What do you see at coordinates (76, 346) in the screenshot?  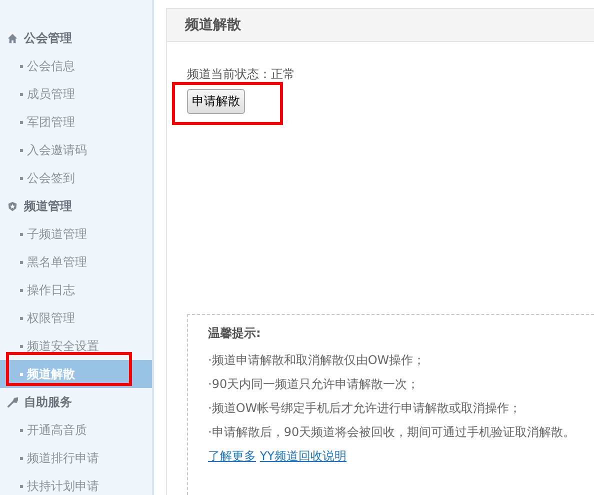 I see `sidebar-item: 频道安全设置` at bounding box center [76, 346].